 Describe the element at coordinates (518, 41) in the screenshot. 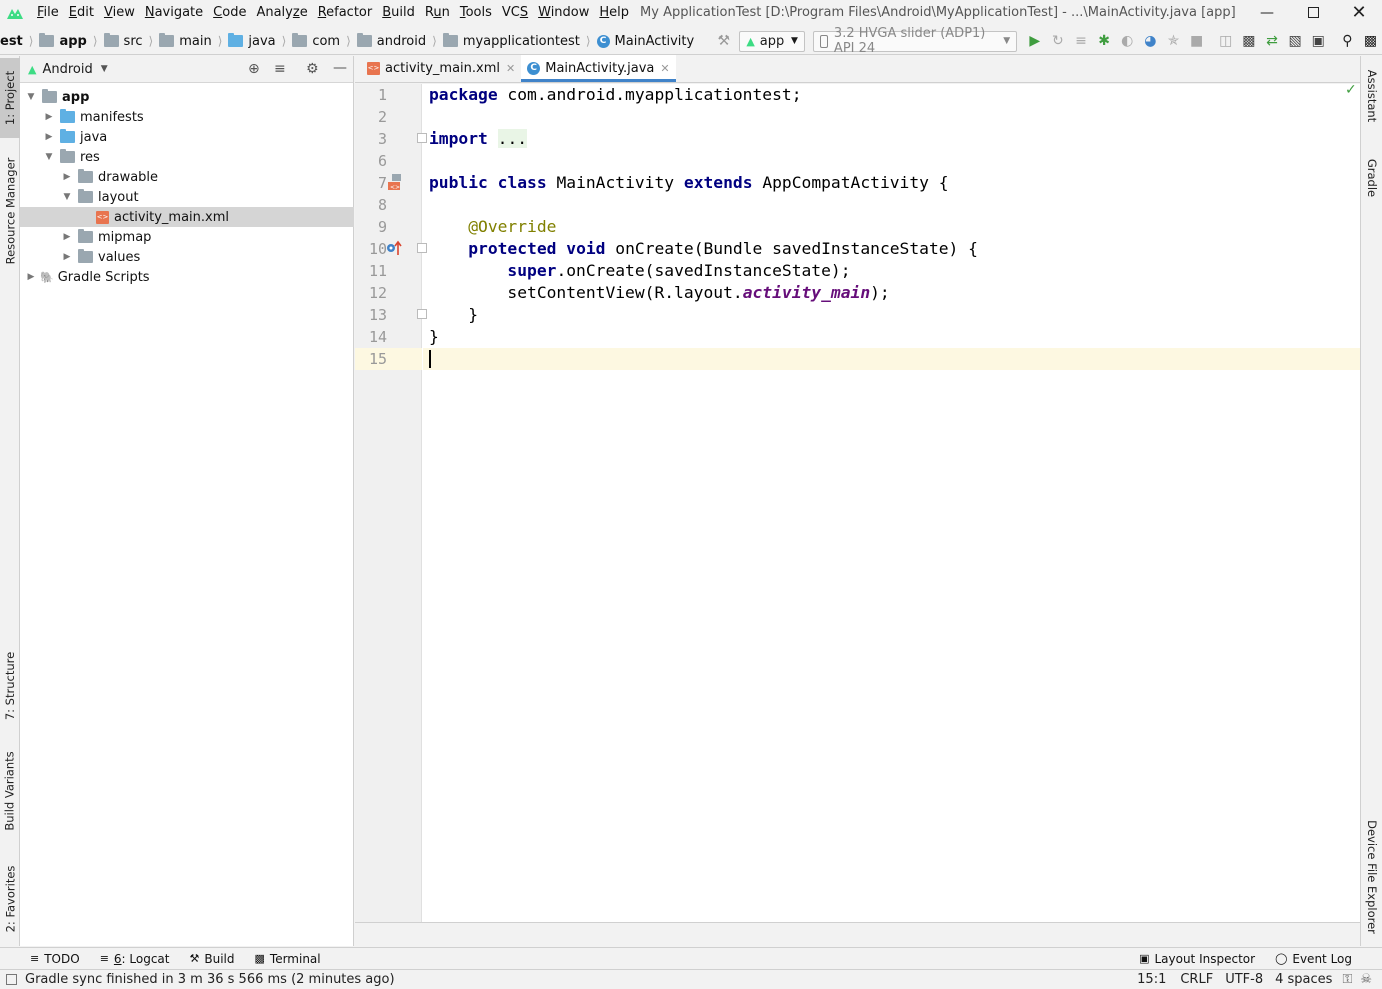

I see `breadcrumb-myapplicationtest: myapplicationtest ⟩` at that location.